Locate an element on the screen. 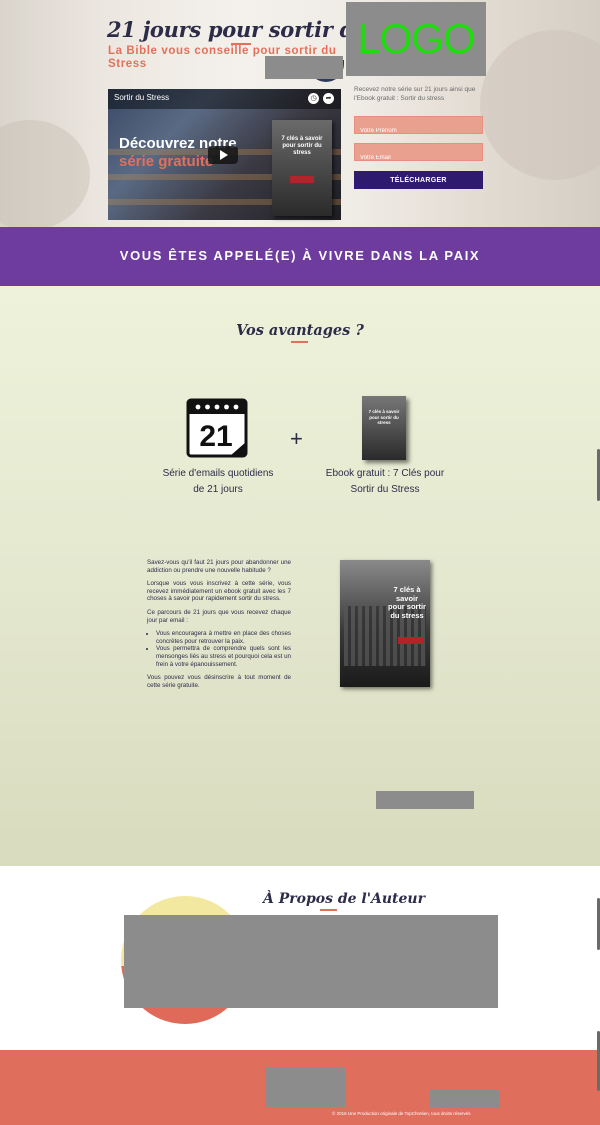 The image size is (600, 1125). download-button: TÉLÉCHARGER is located at coordinates (418, 180).